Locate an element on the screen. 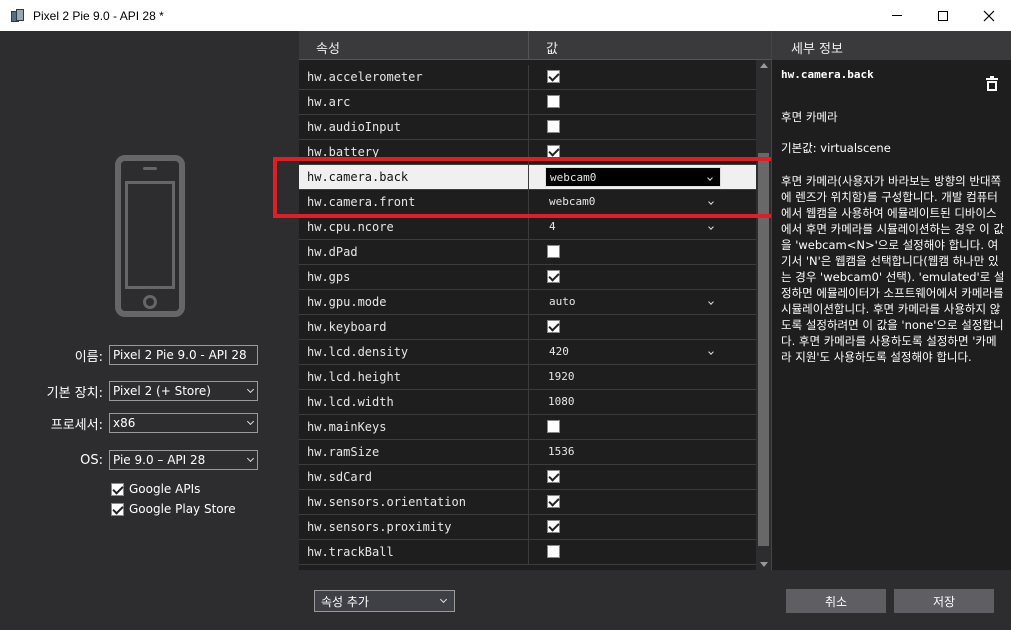  google-play-checkbox is located at coordinates (117, 509).